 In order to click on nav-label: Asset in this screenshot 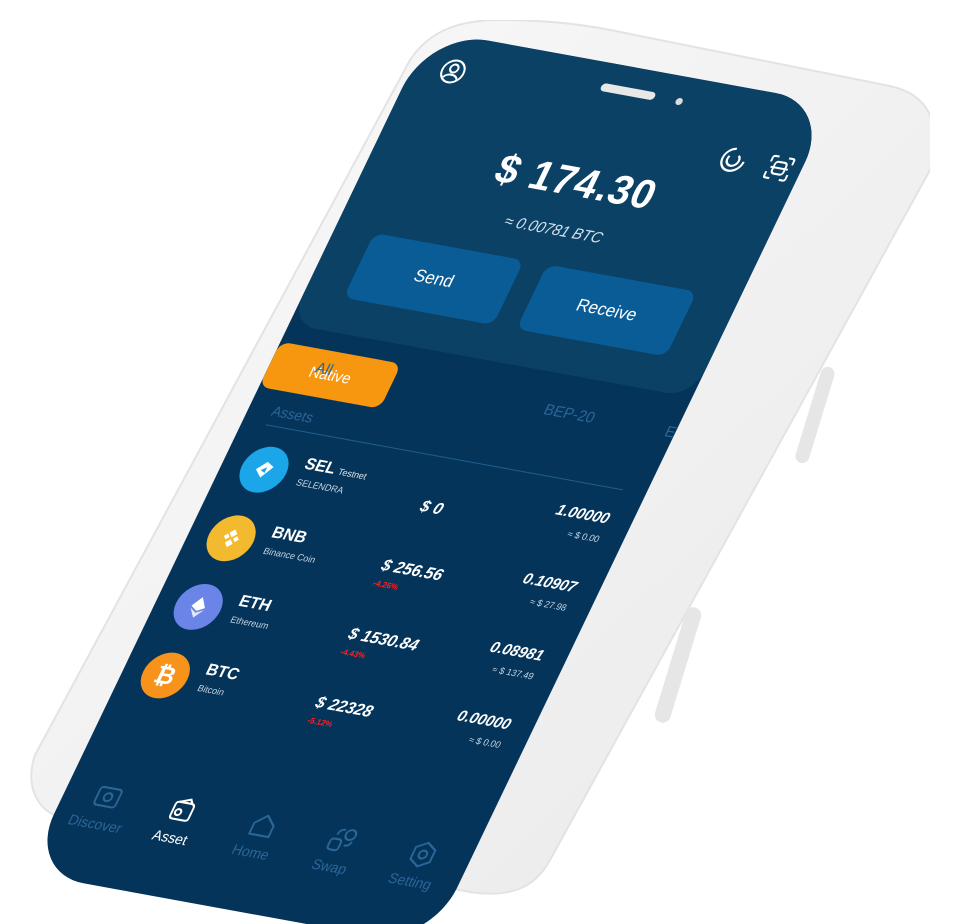, I will do `click(170, 837)`.